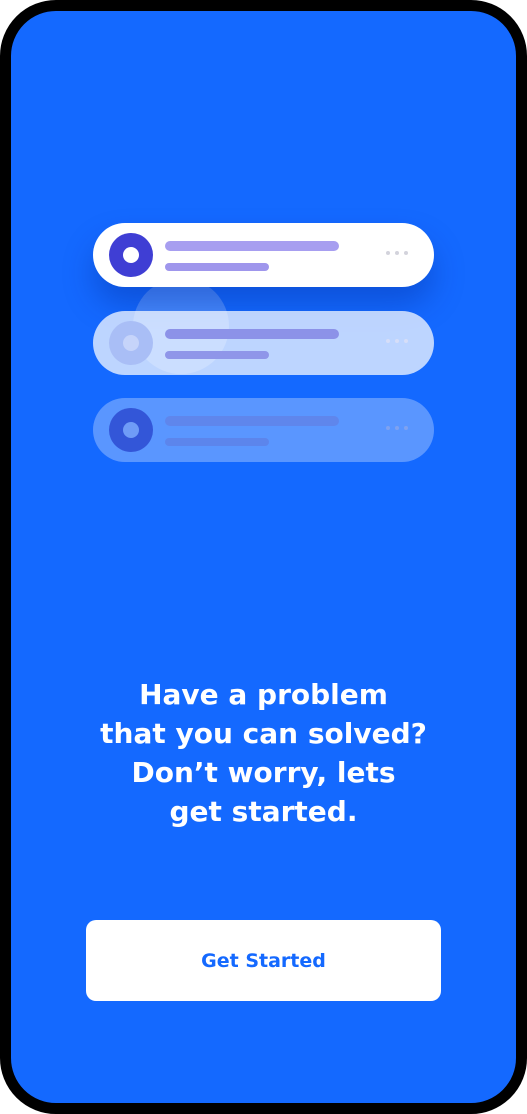  What do you see at coordinates (263, 811) in the screenshot?
I see `headline-line: get started.` at bounding box center [263, 811].